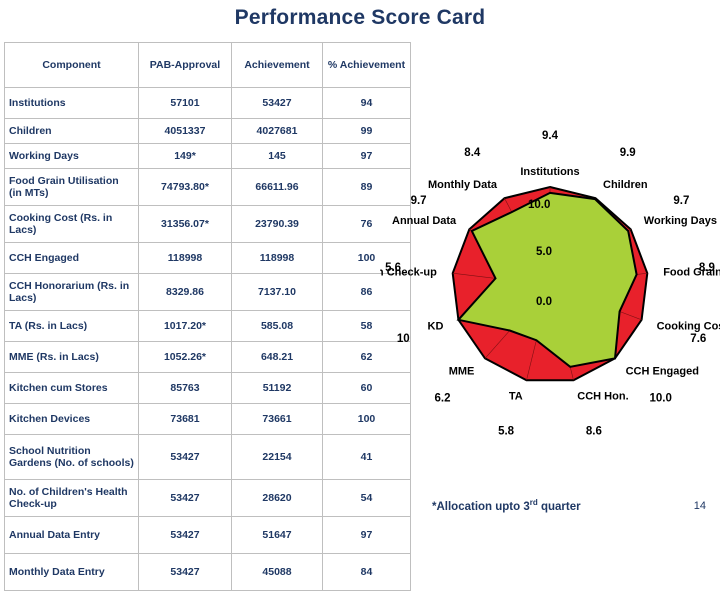 This screenshot has height=591, width=720. What do you see at coordinates (533, 502) in the screenshot?
I see `footnote-sup: rd` at bounding box center [533, 502].